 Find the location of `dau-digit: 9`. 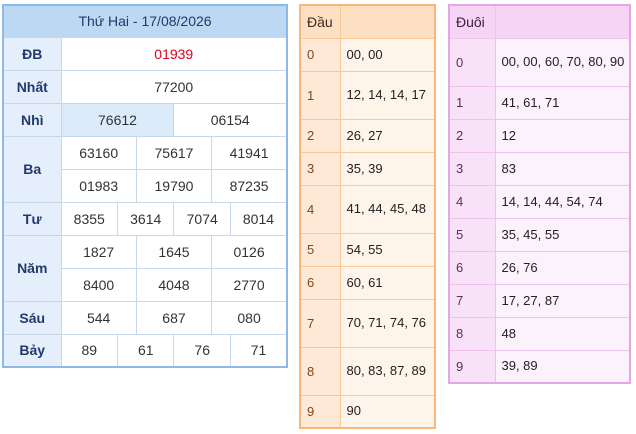

dau-digit: 9 is located at coordinates (320, 411).